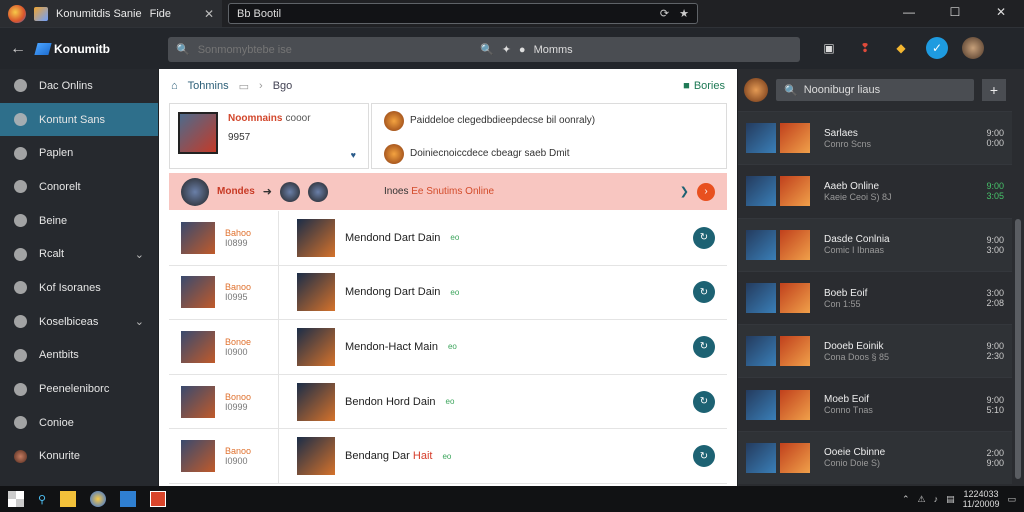 Image resolution: width=1024 pixels, height=512 pixels. I want to click on list-item: Ooeie Cbinne Conio Doie S) 2:00 9:00, so click(875, 457).